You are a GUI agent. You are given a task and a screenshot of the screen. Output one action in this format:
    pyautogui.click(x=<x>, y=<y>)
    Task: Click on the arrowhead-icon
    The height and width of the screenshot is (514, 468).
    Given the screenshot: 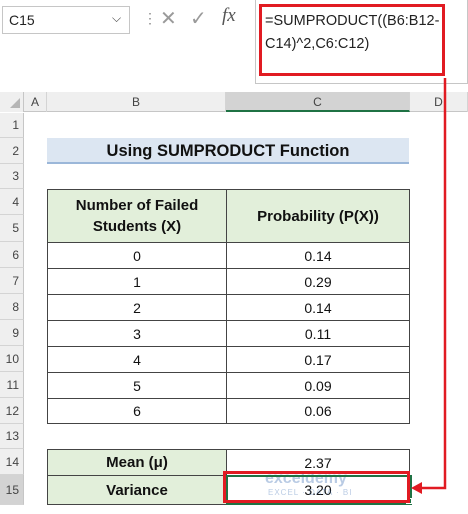 What is the action you would take?
    pyautogui.click(x=416, y=488)
    